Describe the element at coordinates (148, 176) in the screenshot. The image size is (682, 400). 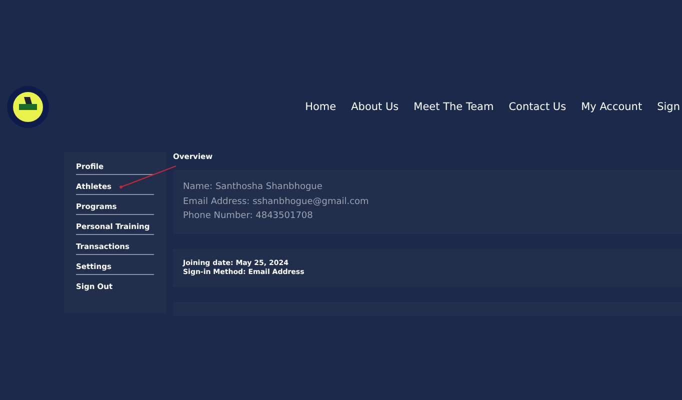
I see `annotation-arrow` at that location.